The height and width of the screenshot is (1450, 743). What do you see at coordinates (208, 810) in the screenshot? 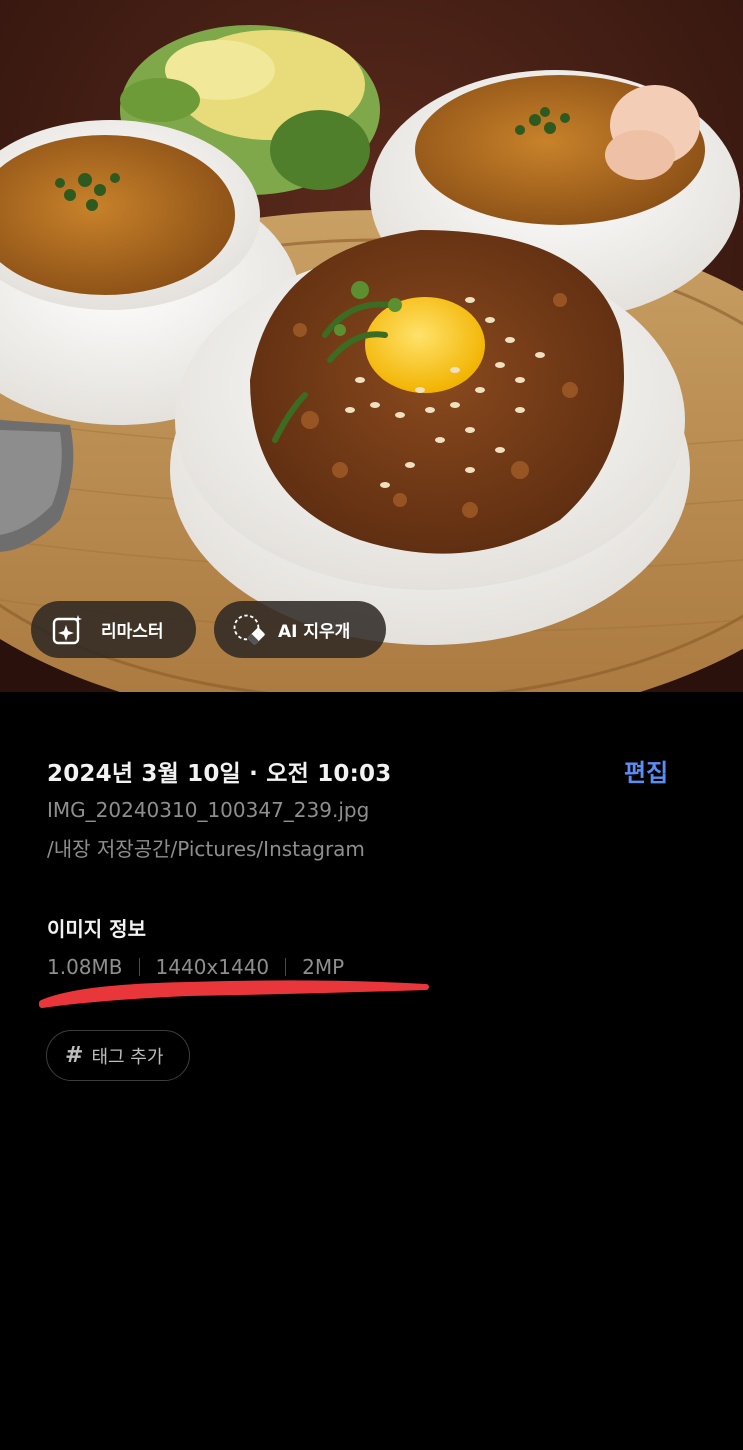
I see `file-name: IMG_20240310_100347_239.jpg` at bounding box center [208, 810].